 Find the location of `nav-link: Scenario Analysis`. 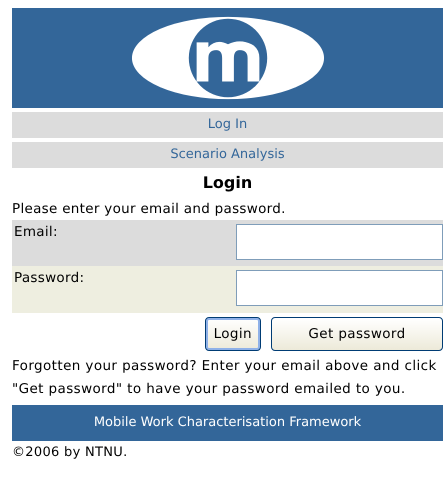

nav-link: Scenario Analysis is located at coordinates (227, 155).